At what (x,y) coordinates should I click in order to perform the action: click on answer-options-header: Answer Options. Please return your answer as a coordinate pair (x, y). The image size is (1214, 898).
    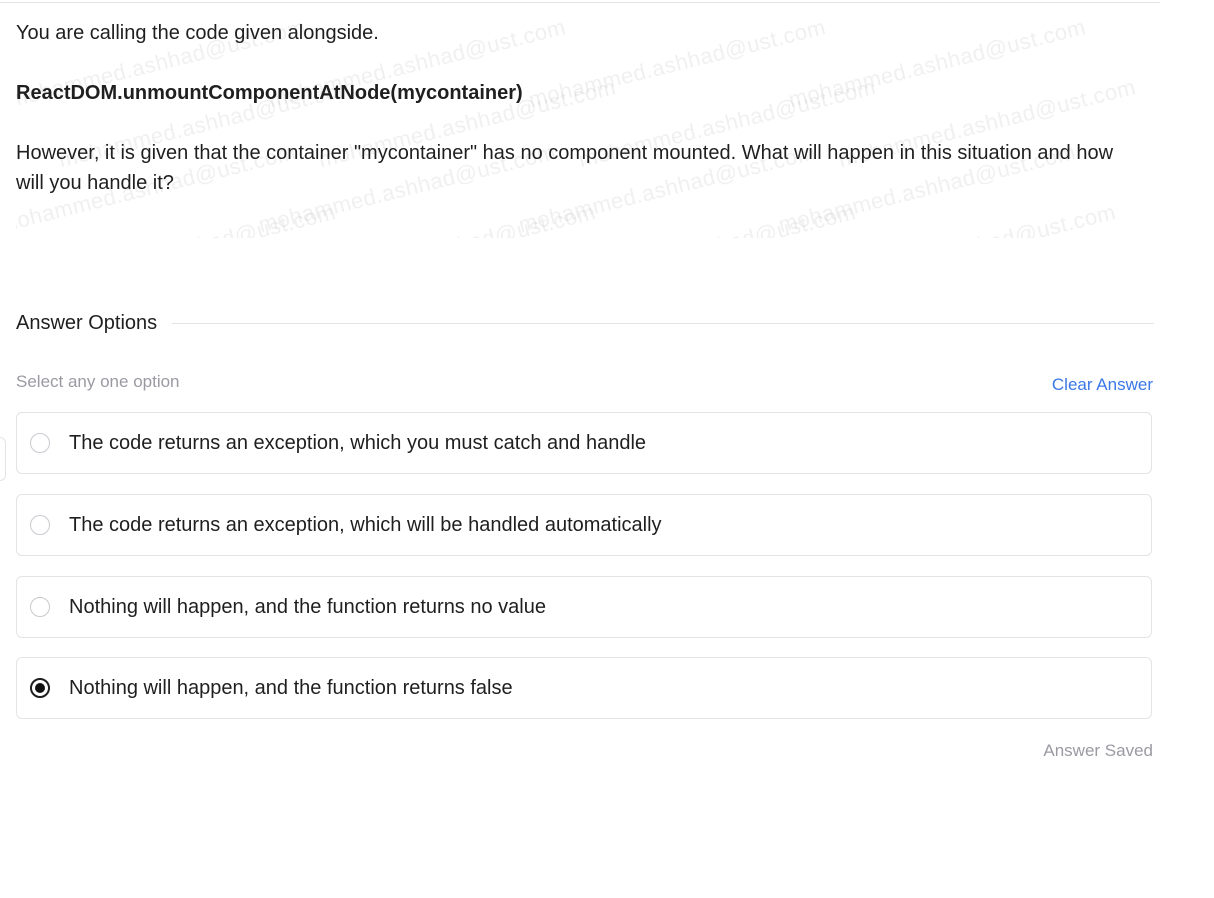
    Looking at the image, I should click on (585, 323).